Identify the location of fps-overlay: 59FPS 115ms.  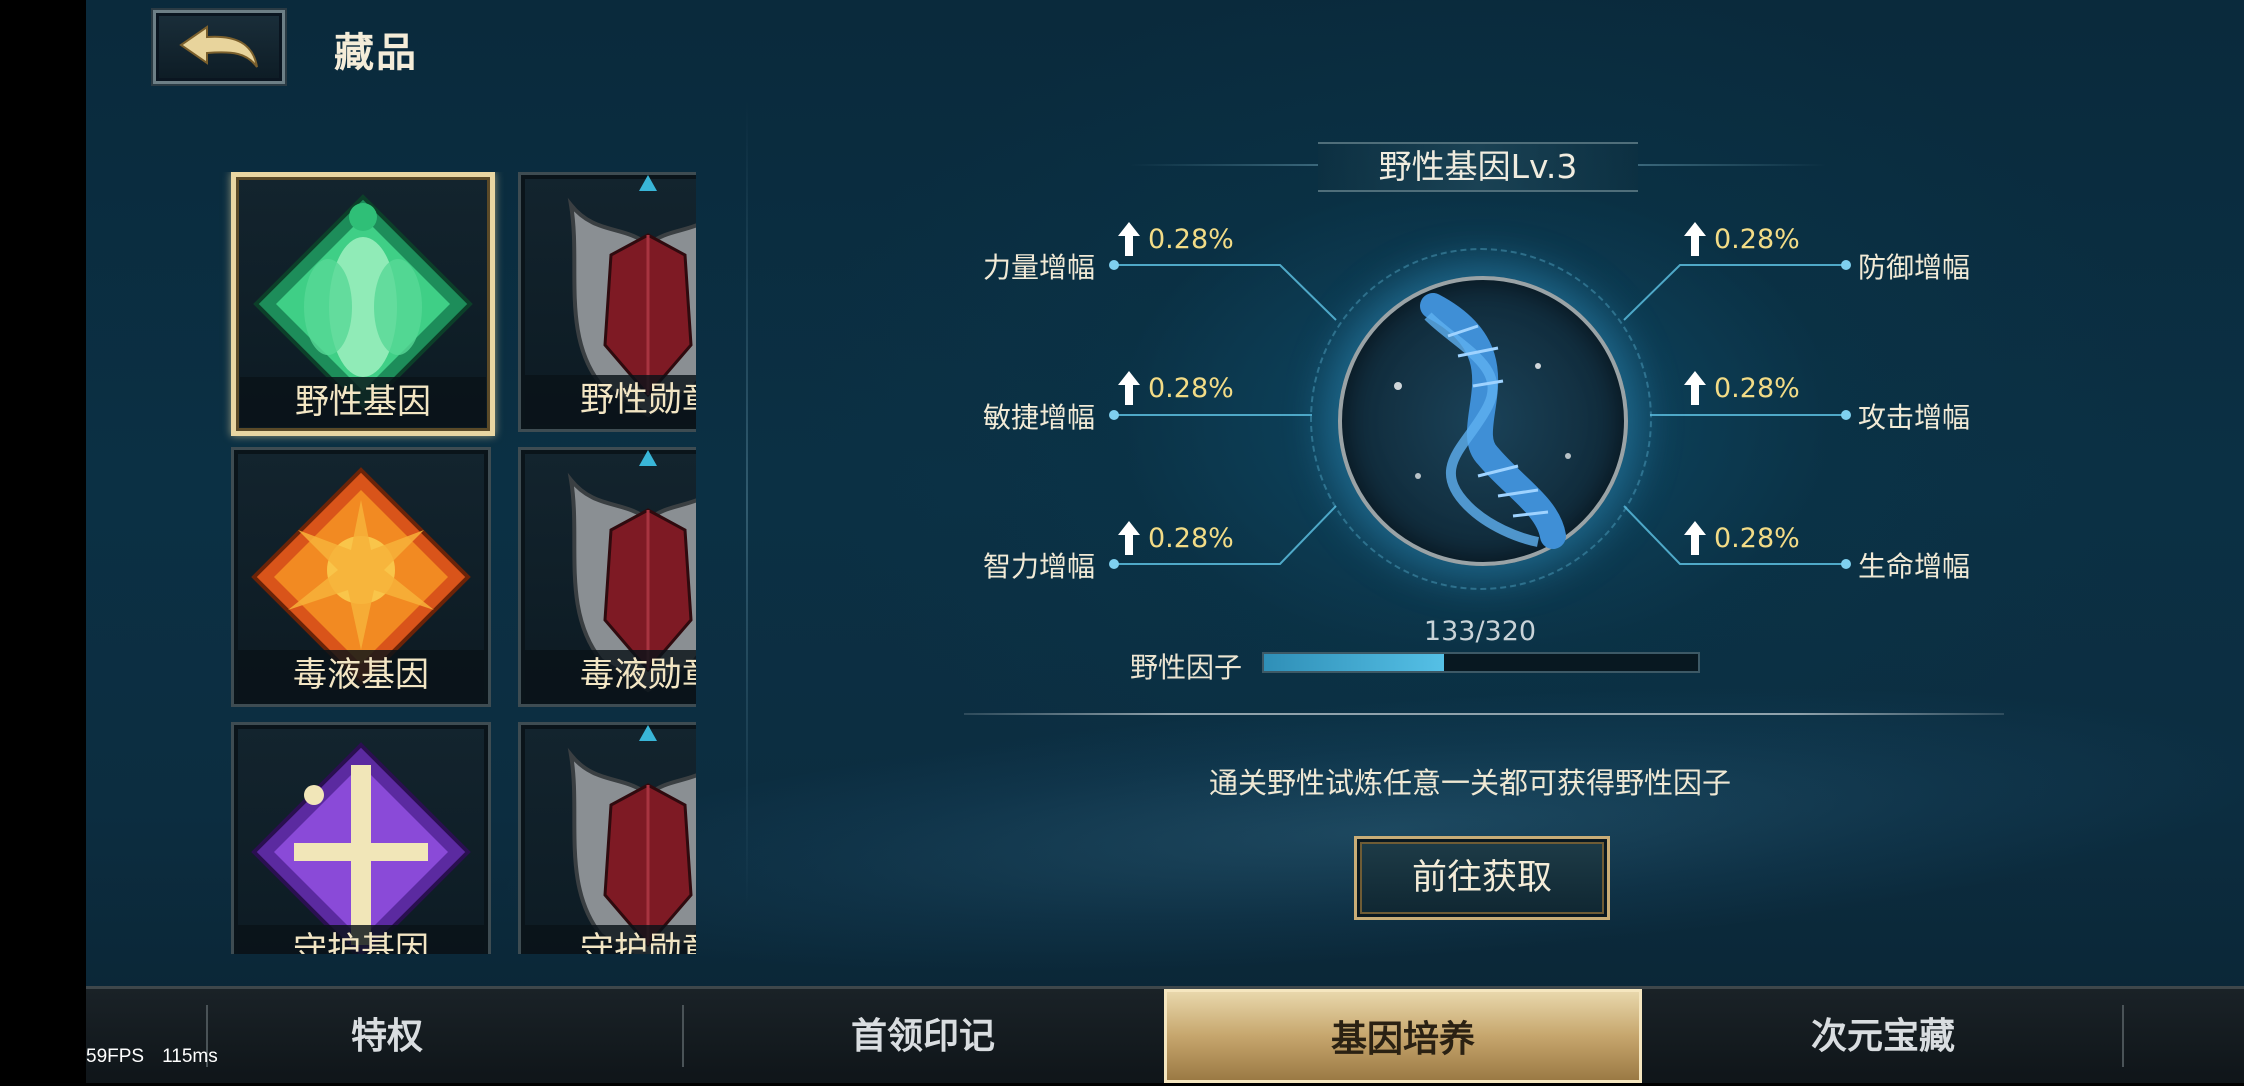
(161, 1057).